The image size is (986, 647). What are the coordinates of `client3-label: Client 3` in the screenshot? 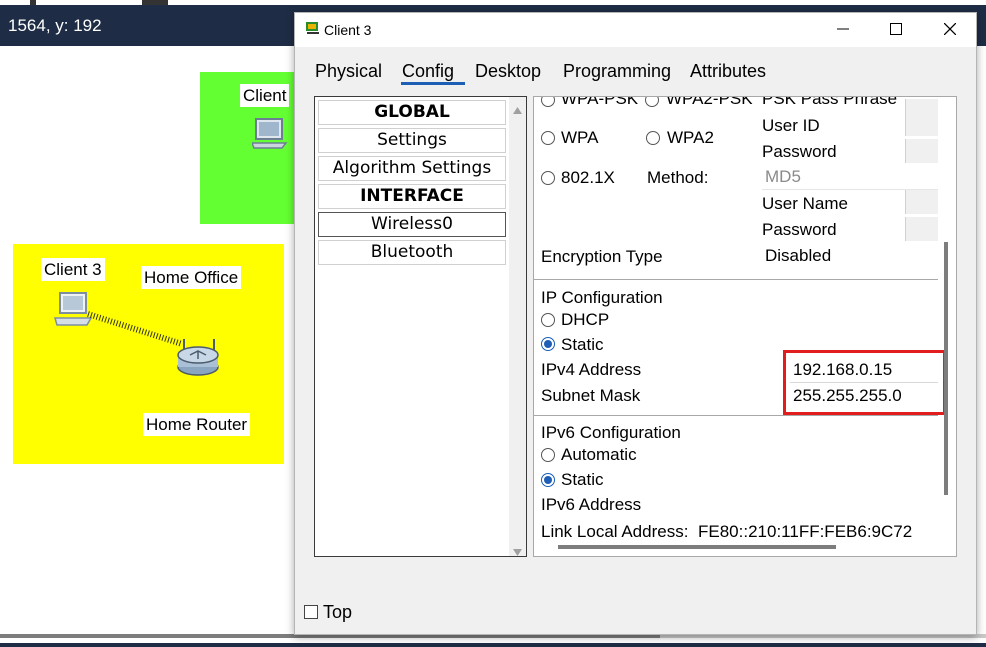 It's located at (73, 269).